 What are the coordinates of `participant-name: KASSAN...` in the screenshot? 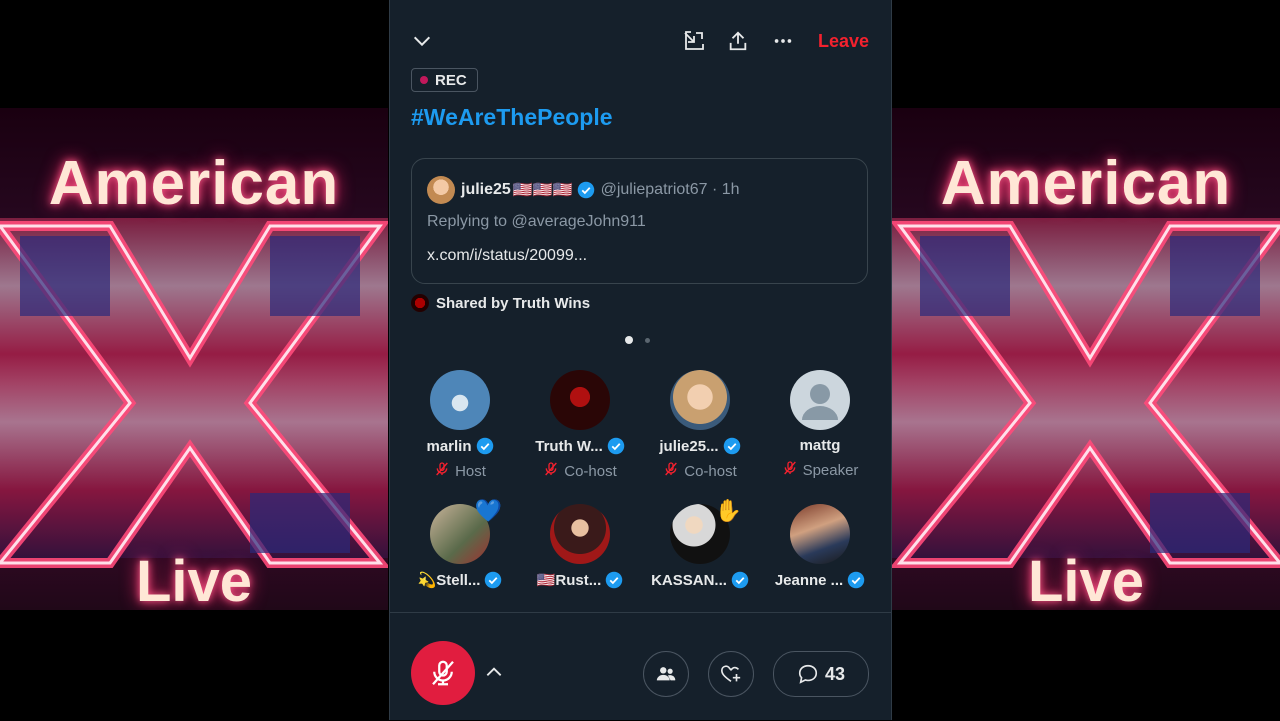 It's located at (689, 580).